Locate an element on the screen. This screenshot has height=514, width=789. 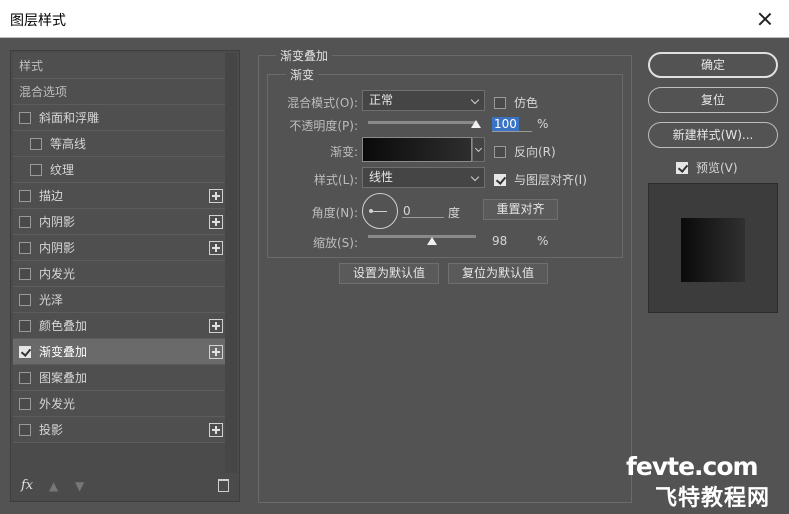
sidebar-item: 外发光 is located at coordinates (119, 404).